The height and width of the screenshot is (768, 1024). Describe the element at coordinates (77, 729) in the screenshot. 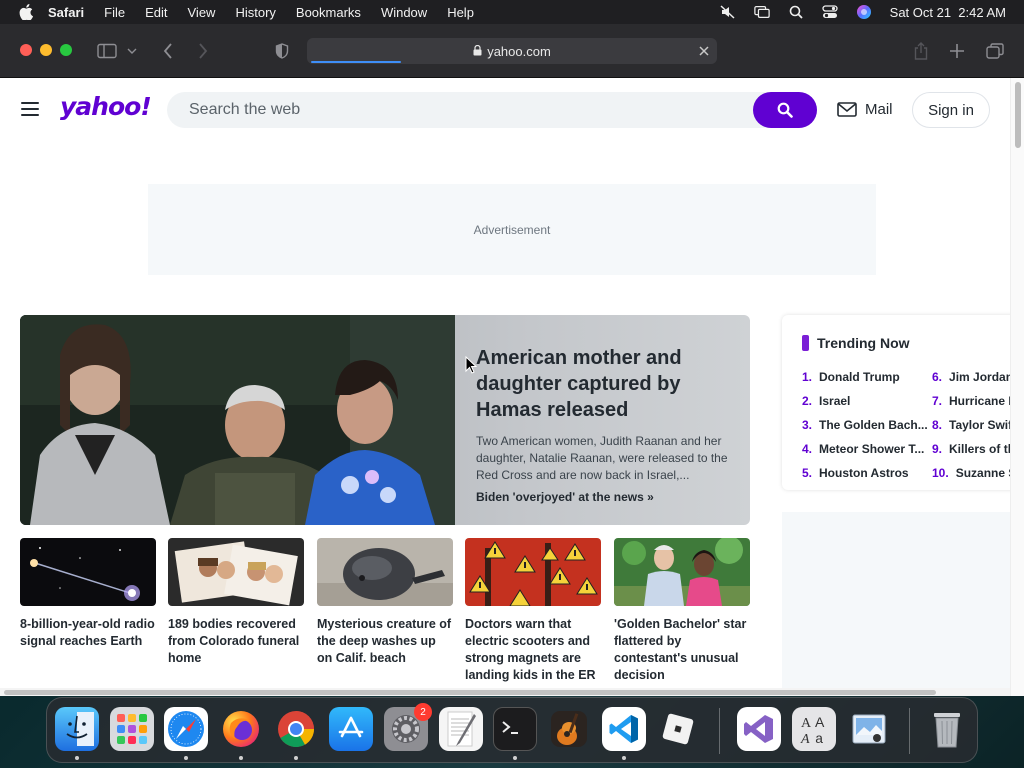

I see `finder-icon` at that location.